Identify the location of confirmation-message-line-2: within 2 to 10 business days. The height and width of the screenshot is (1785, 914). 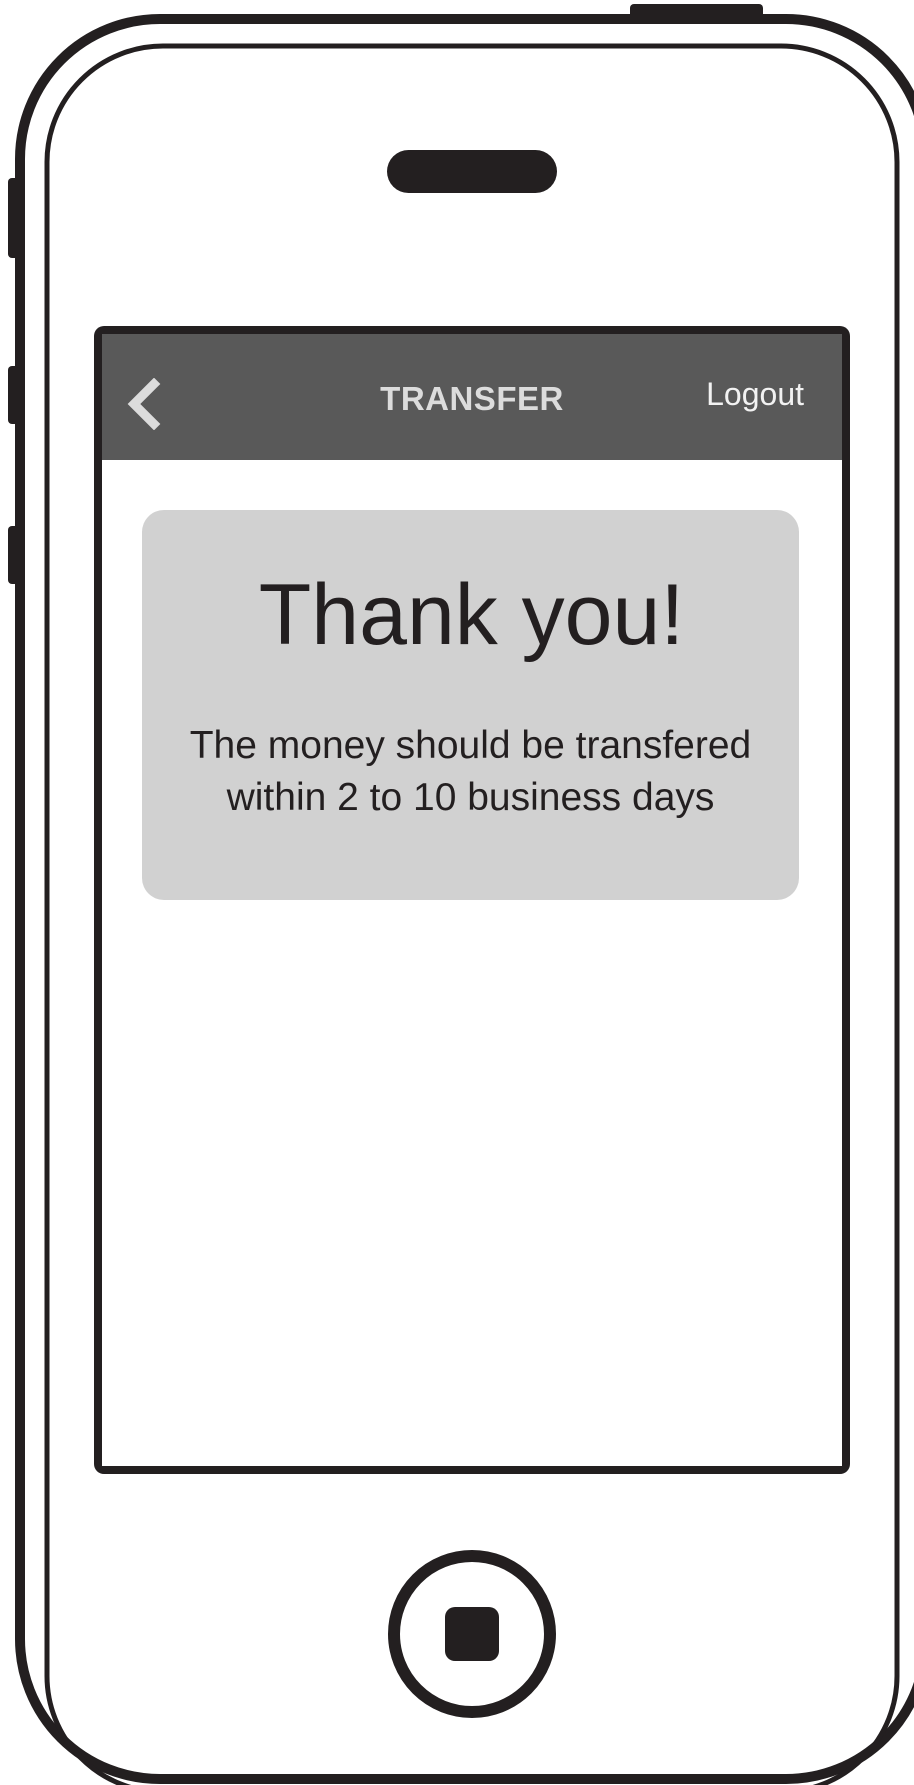
(470, 797).